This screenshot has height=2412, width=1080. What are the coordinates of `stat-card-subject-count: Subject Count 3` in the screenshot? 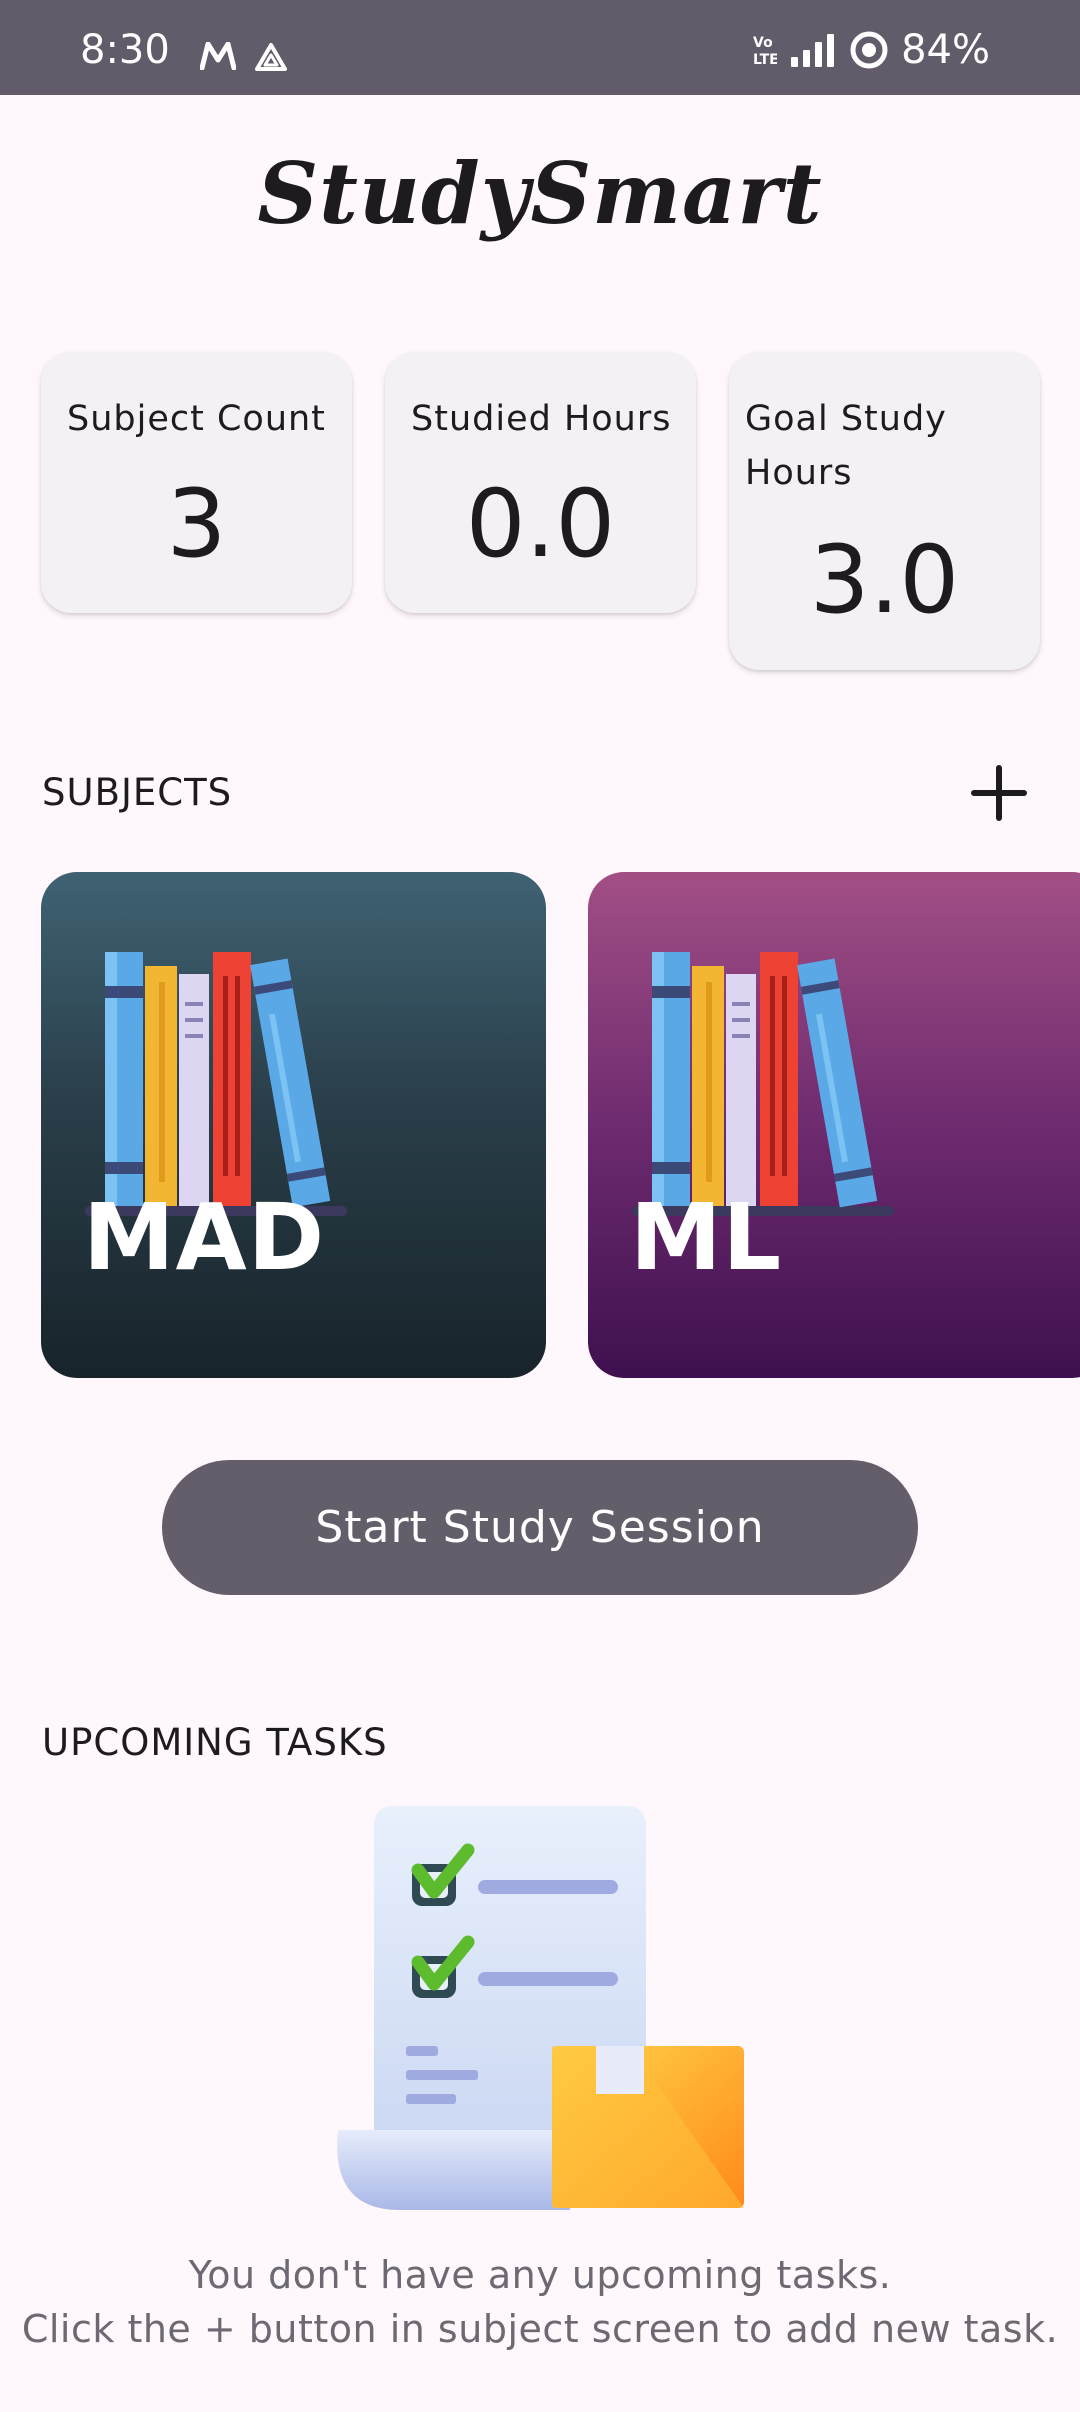 It's located at (196, 482).